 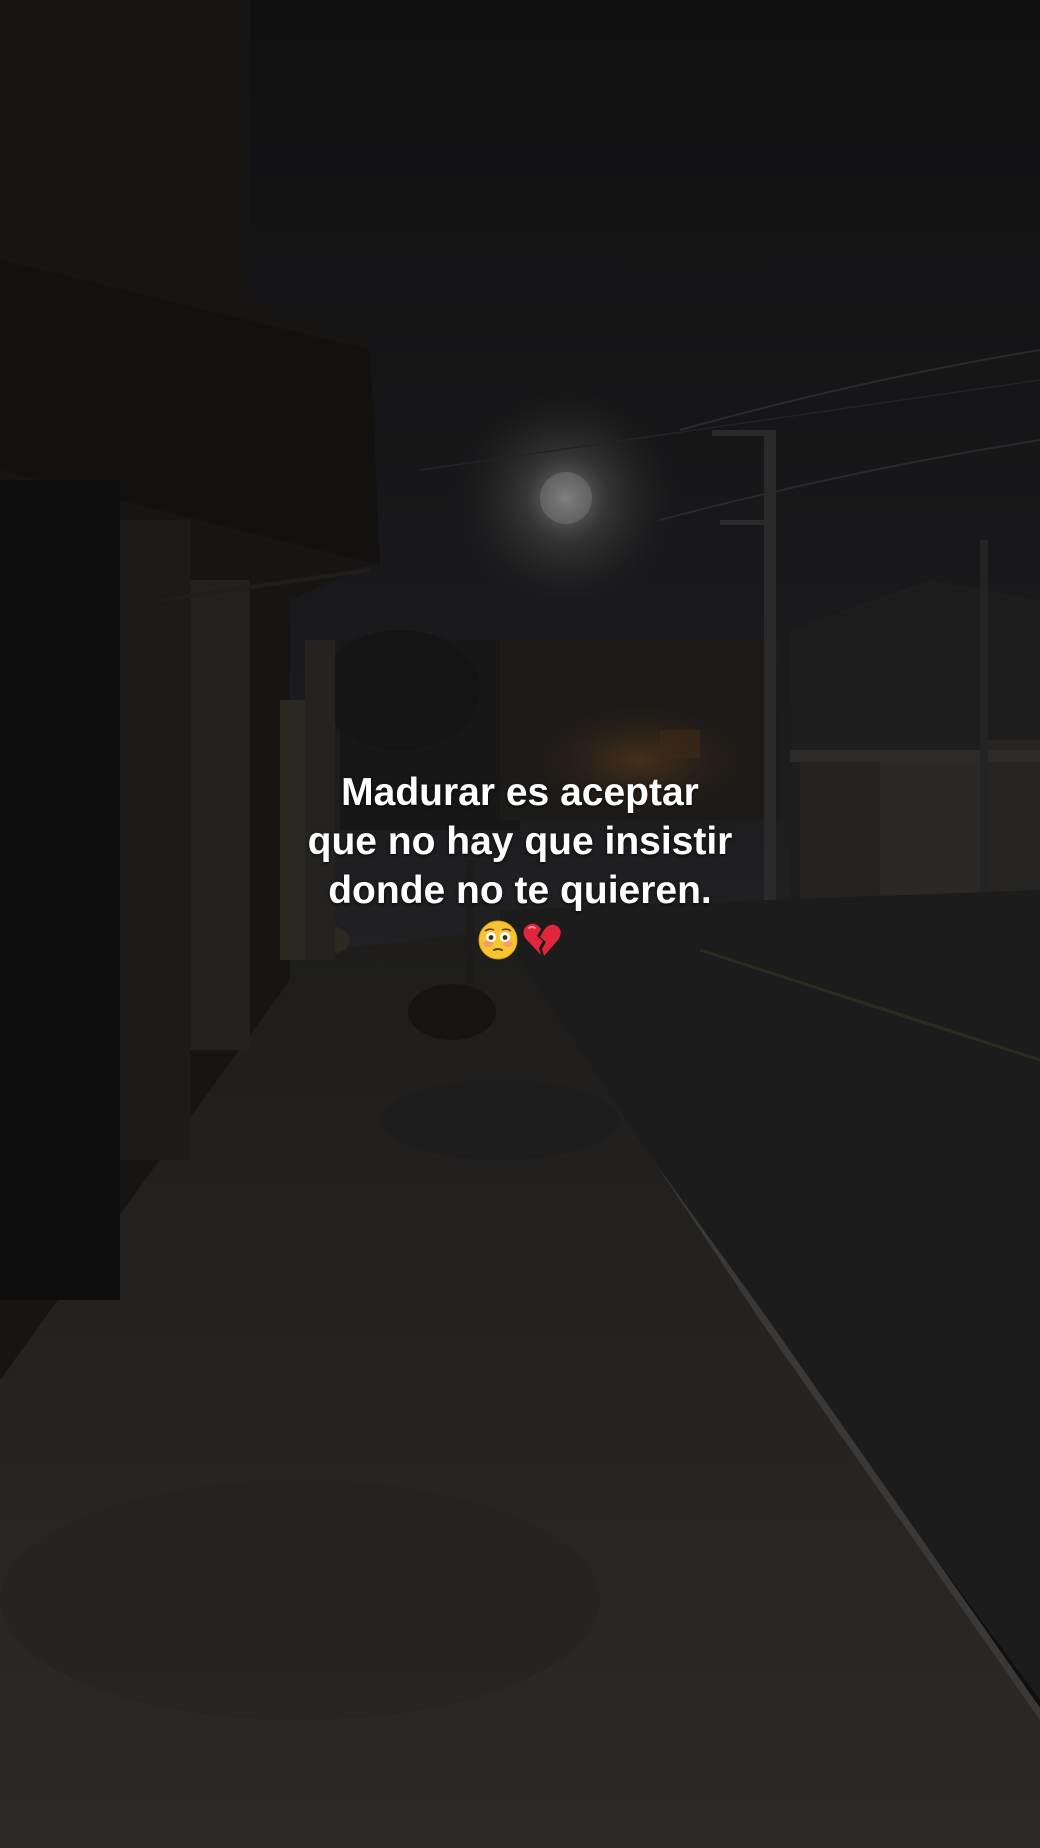 I want to click on tree-silhouette, so click(x=400, y=690).